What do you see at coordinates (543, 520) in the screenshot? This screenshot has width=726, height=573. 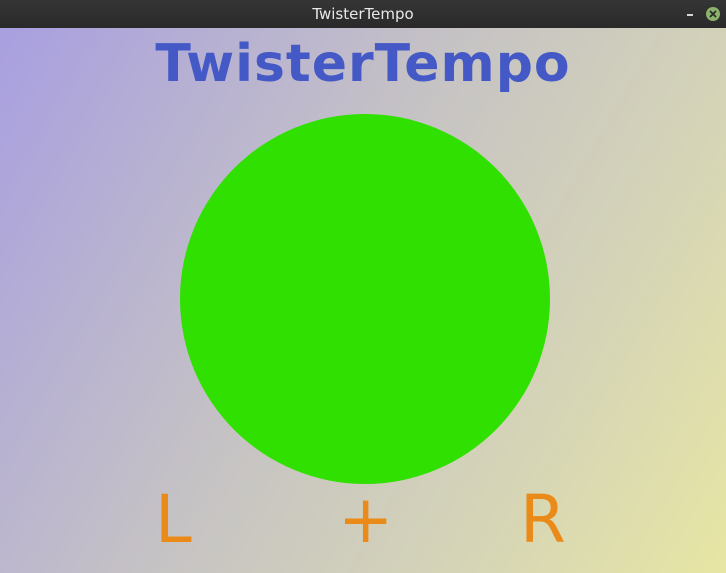 I see `right-button: R` at bounding box center [543, 520].